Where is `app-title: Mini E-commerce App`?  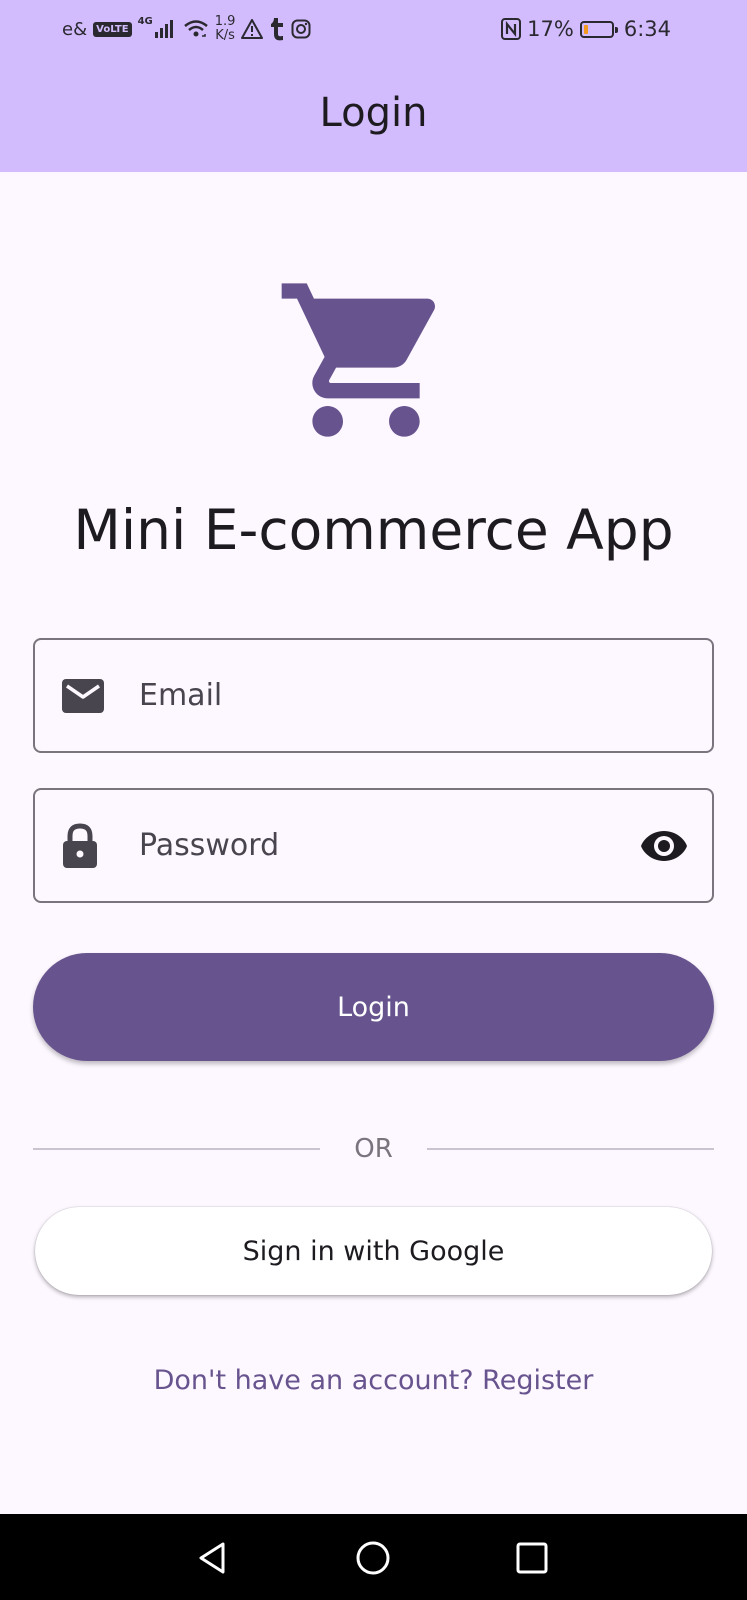
app-title: Mini E-commerce App is located at coordinates (373, 530).